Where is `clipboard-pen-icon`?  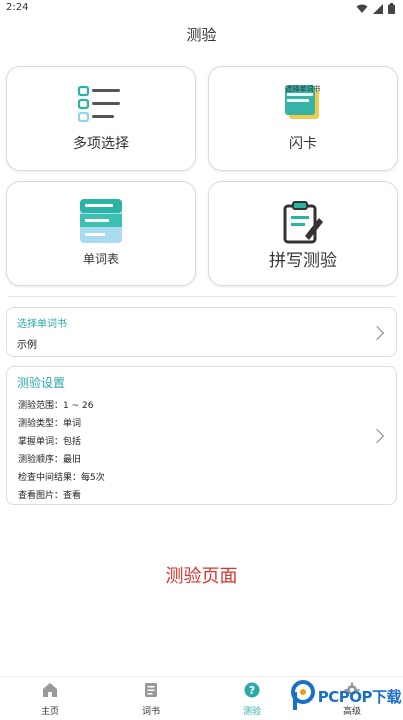
clipboard-pen-icon is located at coordinates (303, 222).